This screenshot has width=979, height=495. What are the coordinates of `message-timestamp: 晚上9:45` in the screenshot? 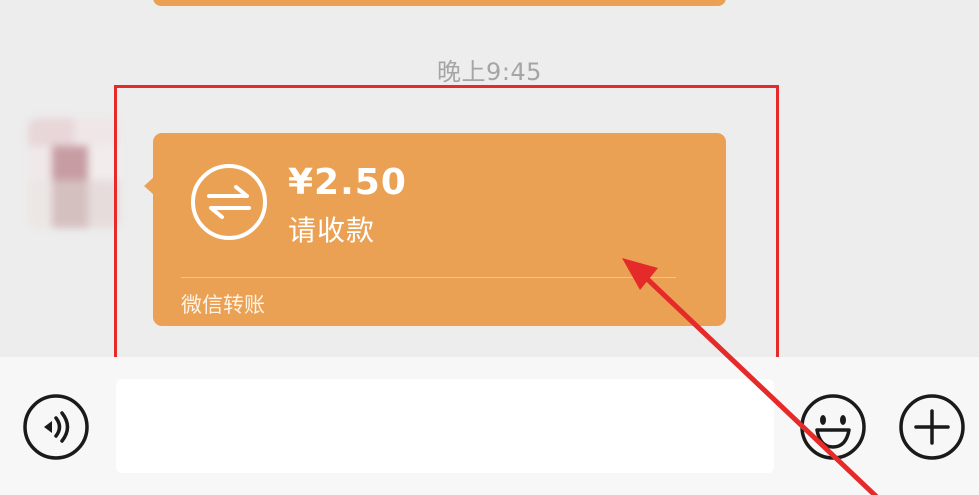 It's located at (489, 72).